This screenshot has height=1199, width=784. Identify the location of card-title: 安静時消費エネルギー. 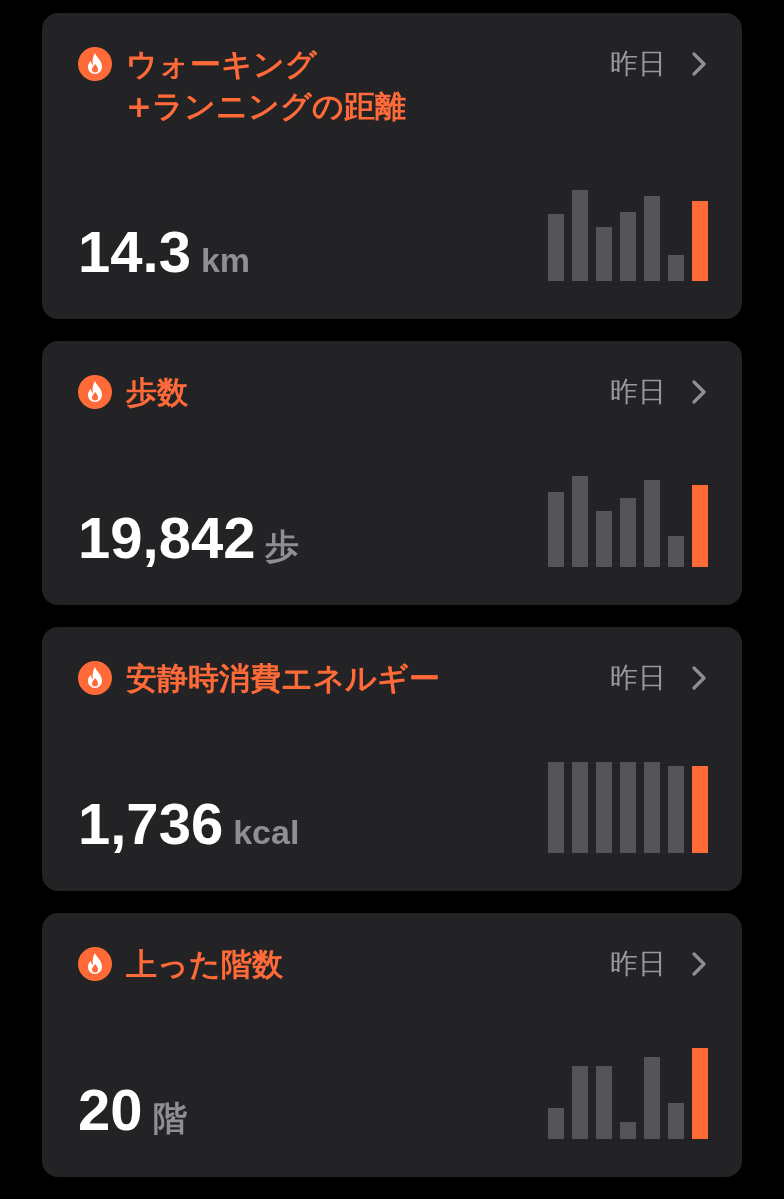
(283, 678).